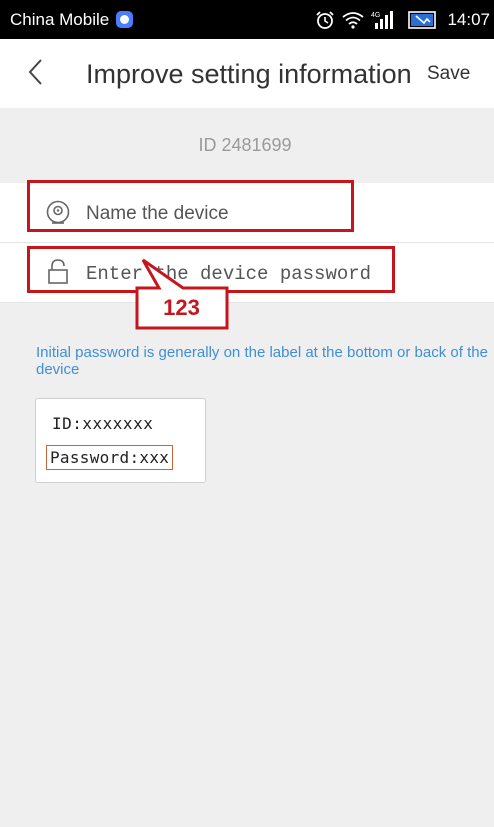 The width and height of the screenshot is (494, 827). I want to click on status-bar: China Mobile 4G 14:07, so click(247, 19).